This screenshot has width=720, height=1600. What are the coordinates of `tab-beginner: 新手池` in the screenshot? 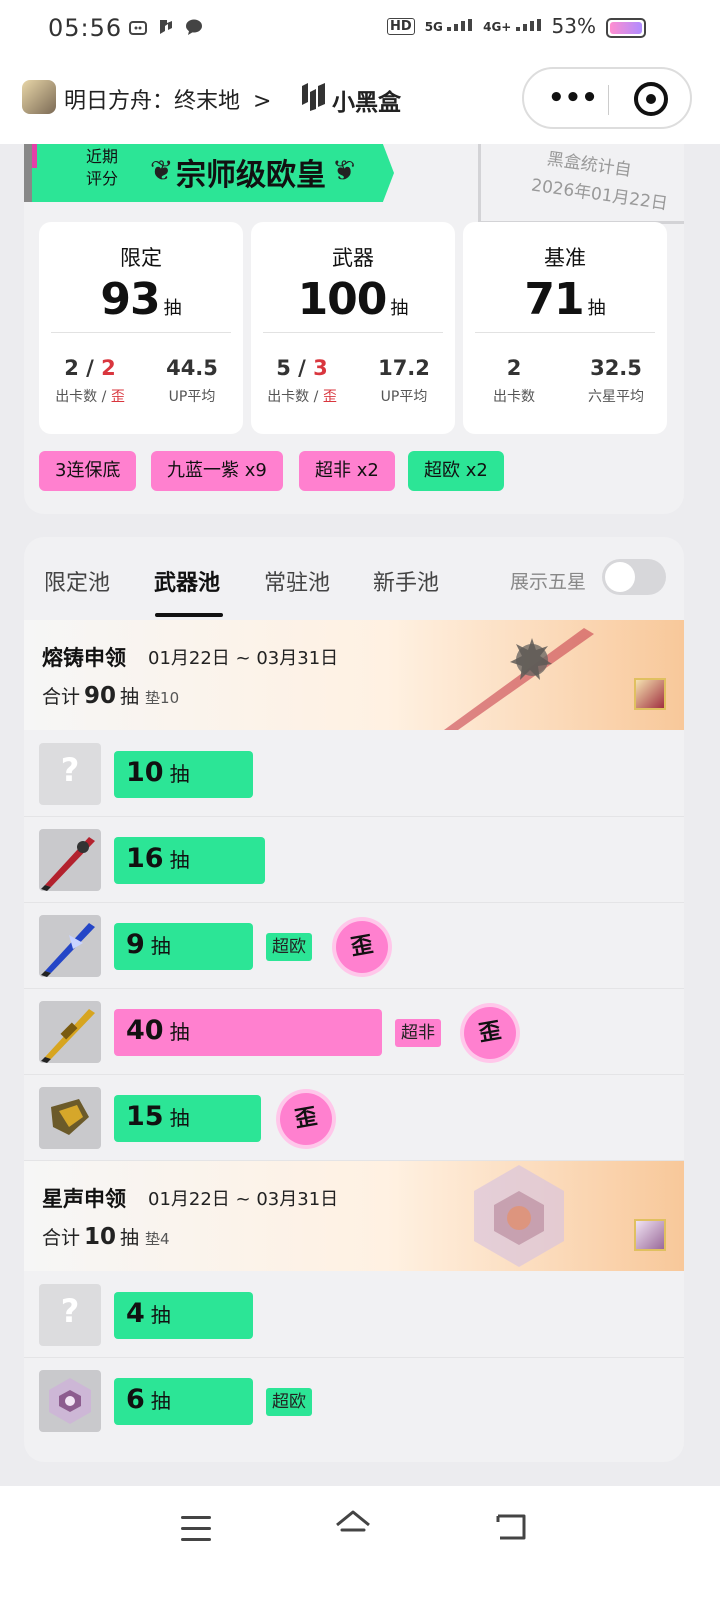 It's located at (406, 581).